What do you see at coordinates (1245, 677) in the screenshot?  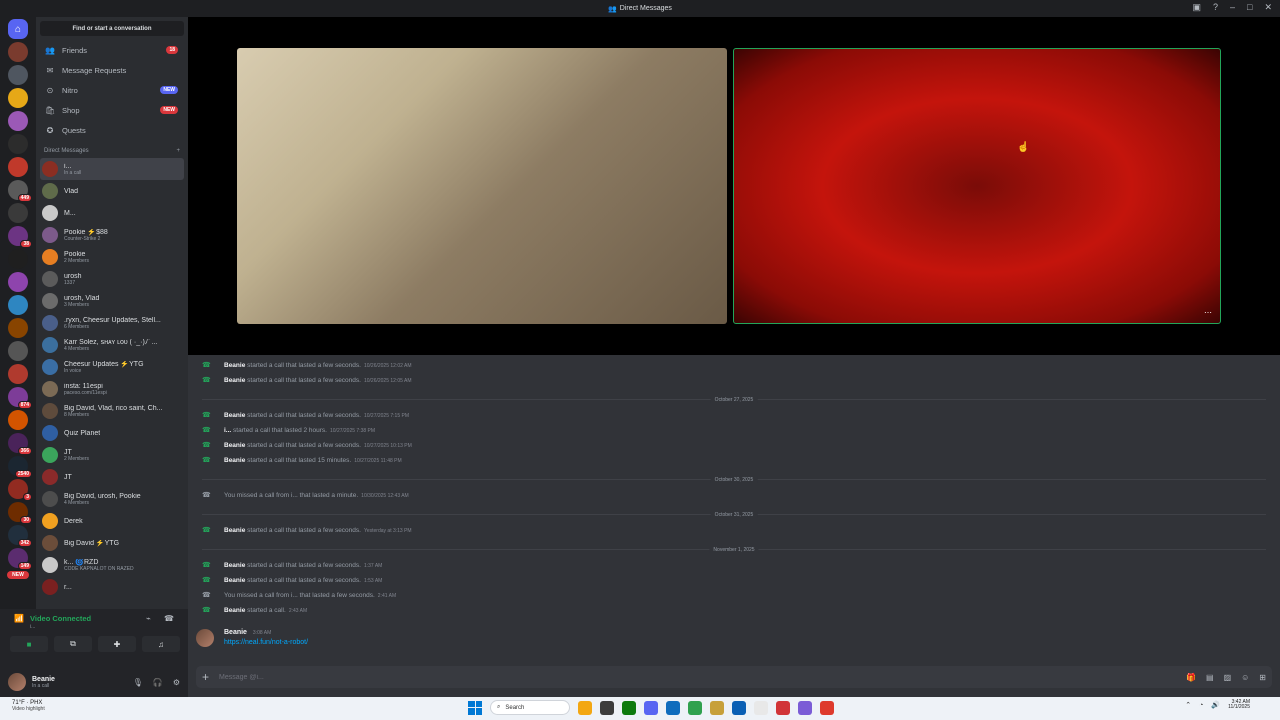 I see `emoji-icon: ☺` at bounding box center [1245, 677].